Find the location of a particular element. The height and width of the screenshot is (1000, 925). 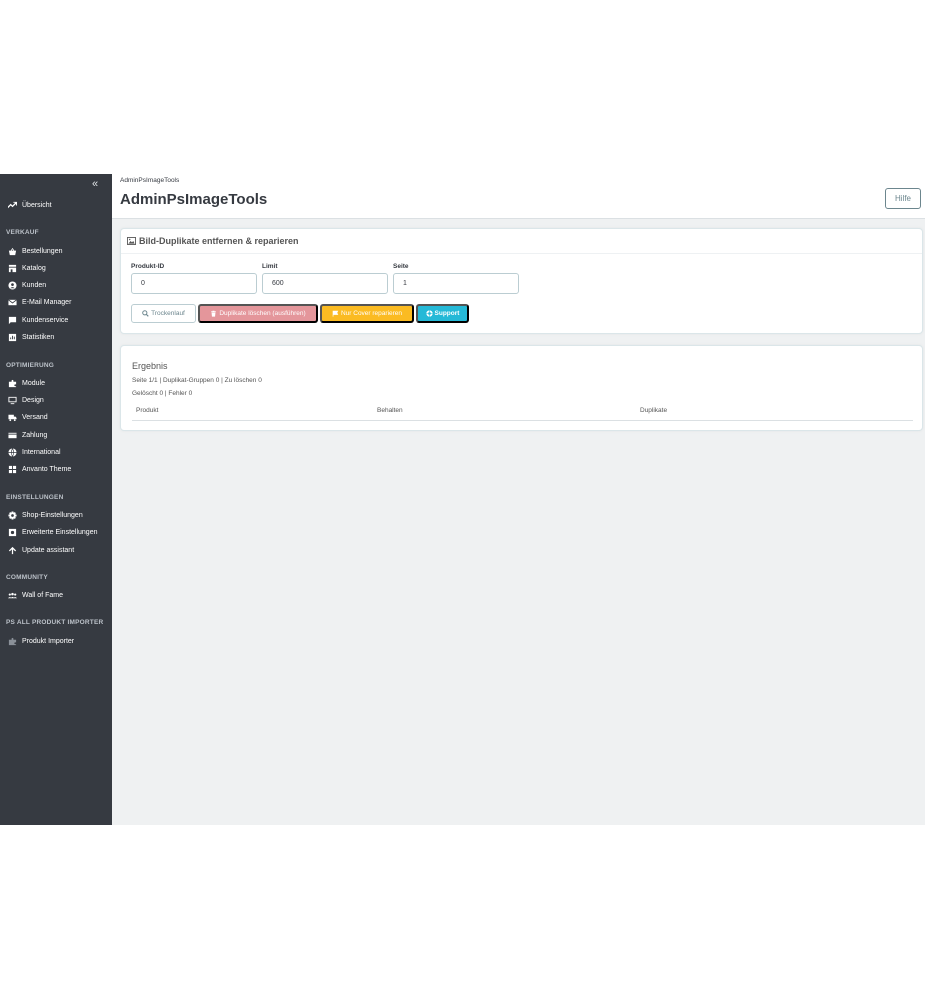

sidebar-item-versand: Versand is located at coordinates (56, 417).